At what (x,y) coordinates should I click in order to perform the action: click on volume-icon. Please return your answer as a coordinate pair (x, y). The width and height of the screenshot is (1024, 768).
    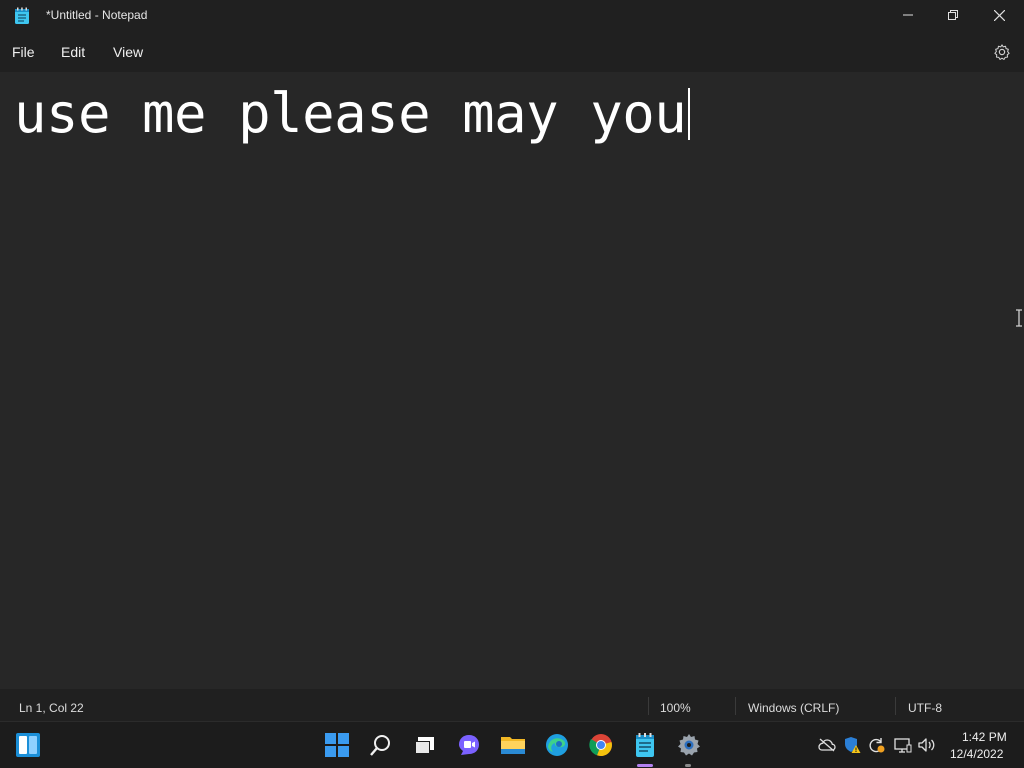
    Looking at the image, I should click on (926, 745).